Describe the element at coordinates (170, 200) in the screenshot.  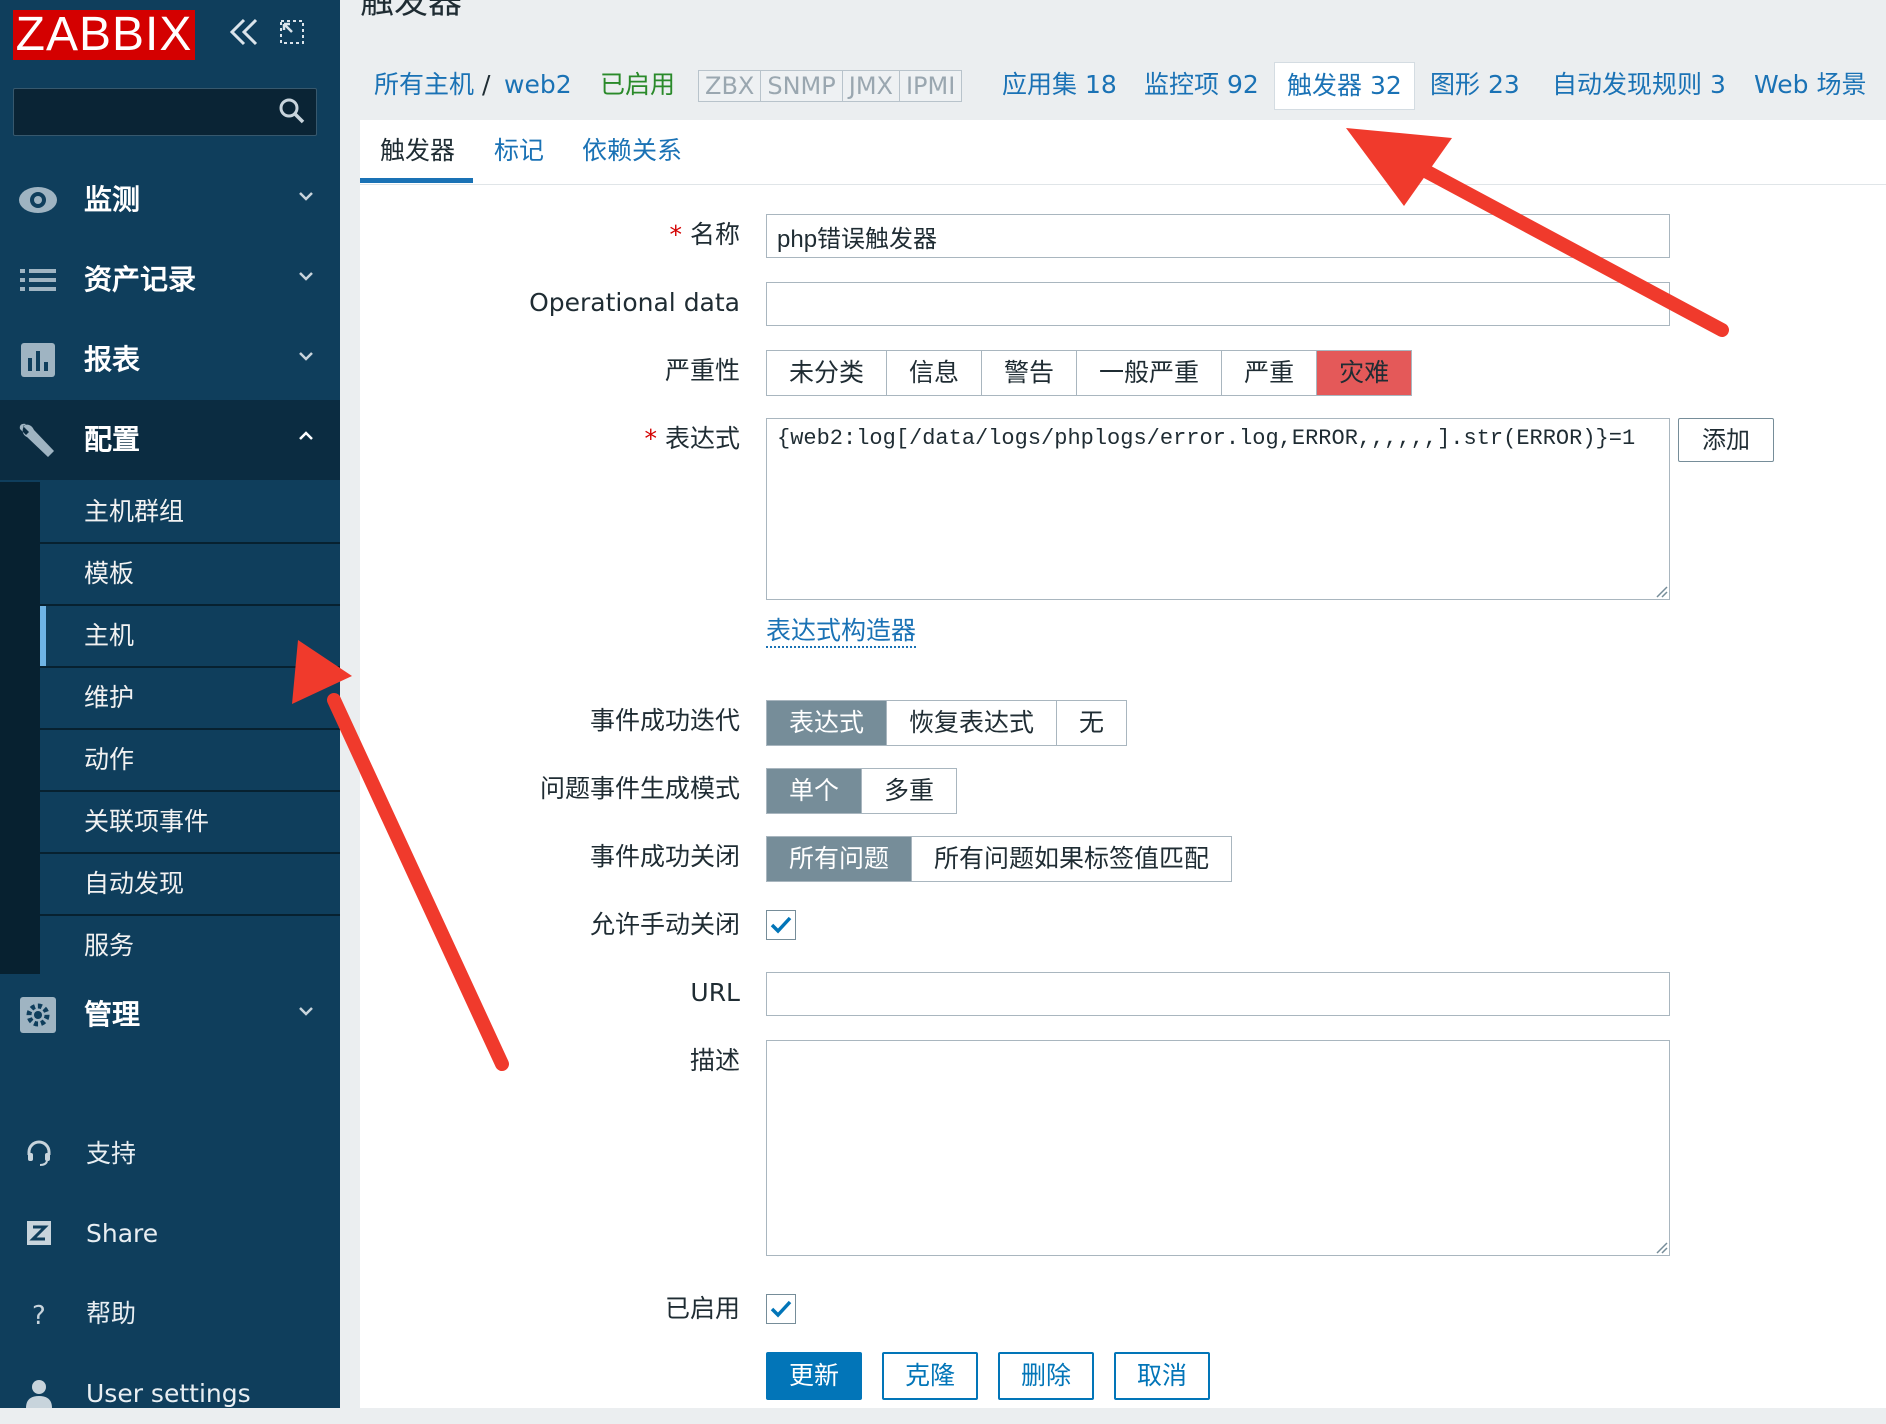
I see `nav-monitoring: 监测` at that location.